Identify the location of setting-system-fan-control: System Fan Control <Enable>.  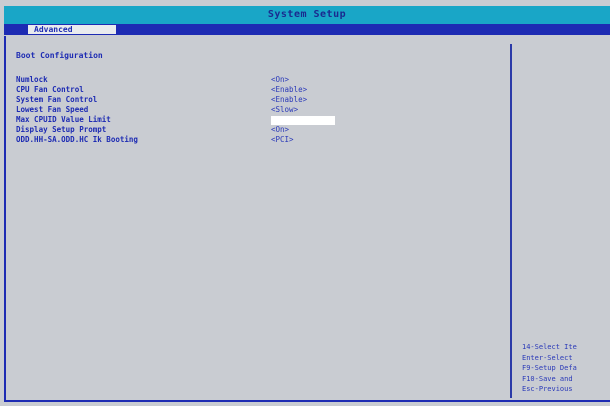
(256, 100).